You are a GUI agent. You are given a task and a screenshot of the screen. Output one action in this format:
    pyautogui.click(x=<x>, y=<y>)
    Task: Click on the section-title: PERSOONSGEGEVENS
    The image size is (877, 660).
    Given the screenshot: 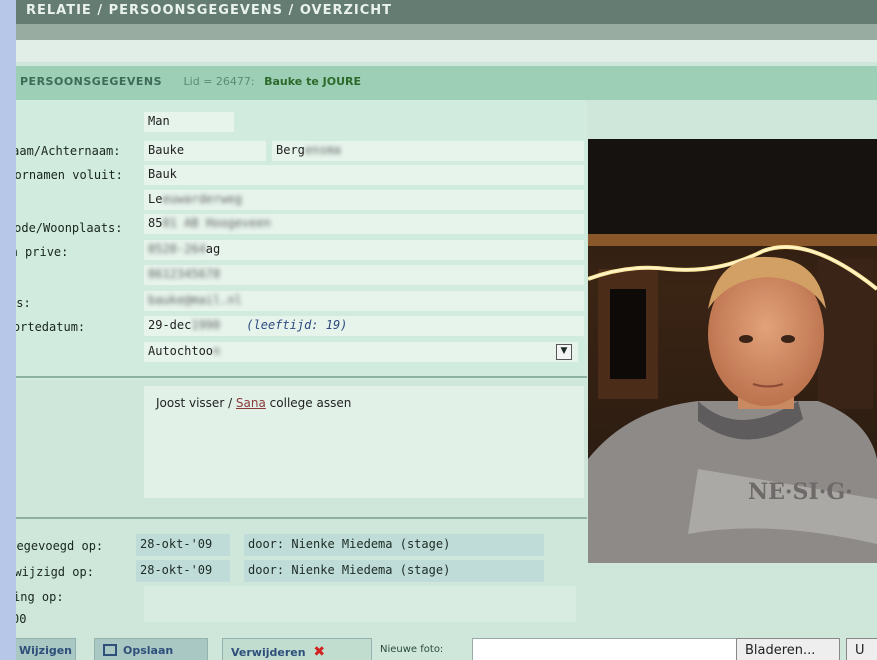 What is the action you would take?
    pyautogui.click(x=91, y=81)
    